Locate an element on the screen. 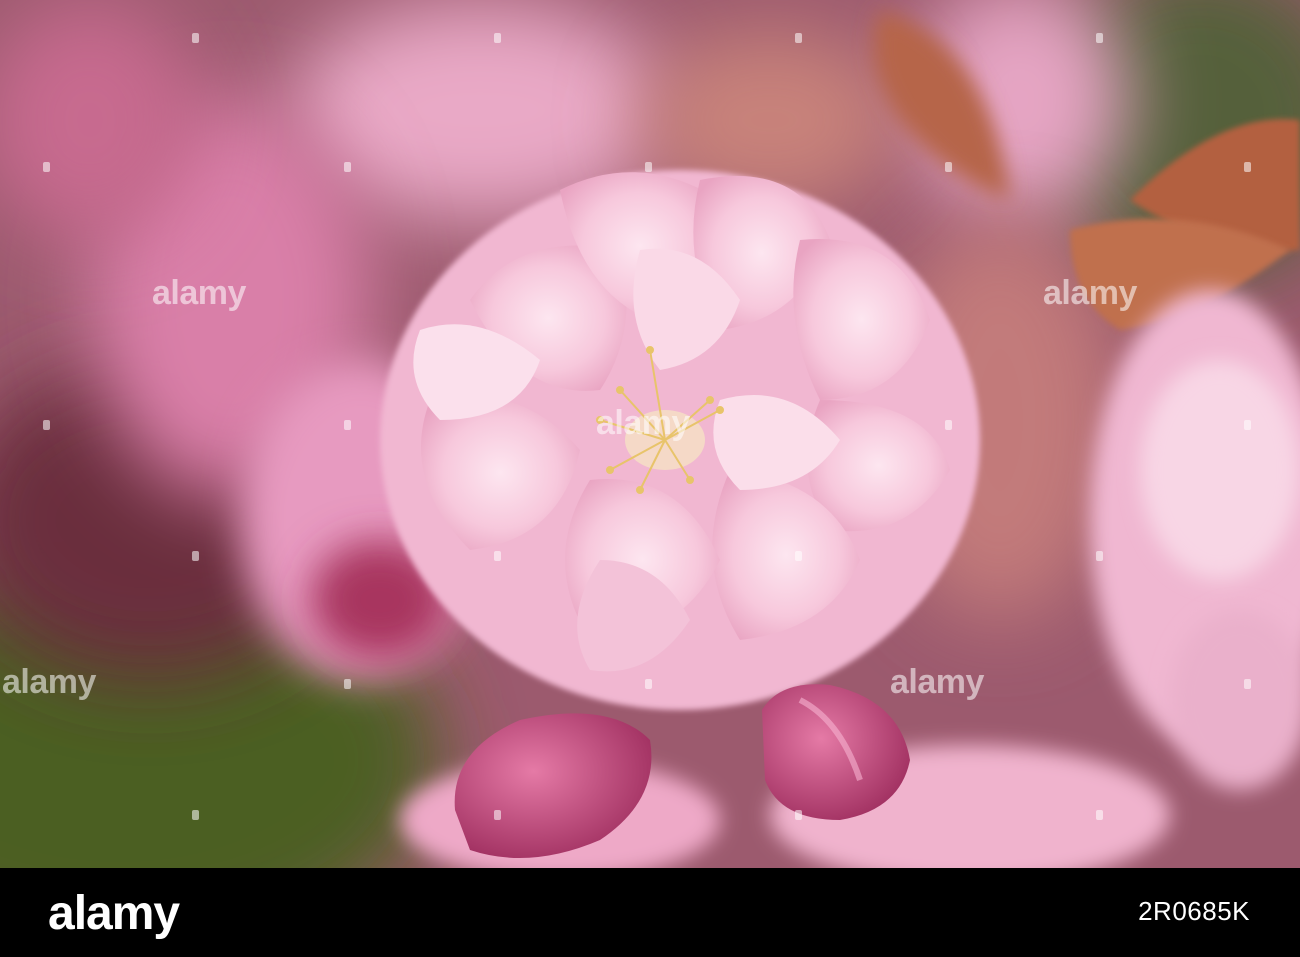  image-id-label: 2R0685K is located at coordinates (1194, 911).